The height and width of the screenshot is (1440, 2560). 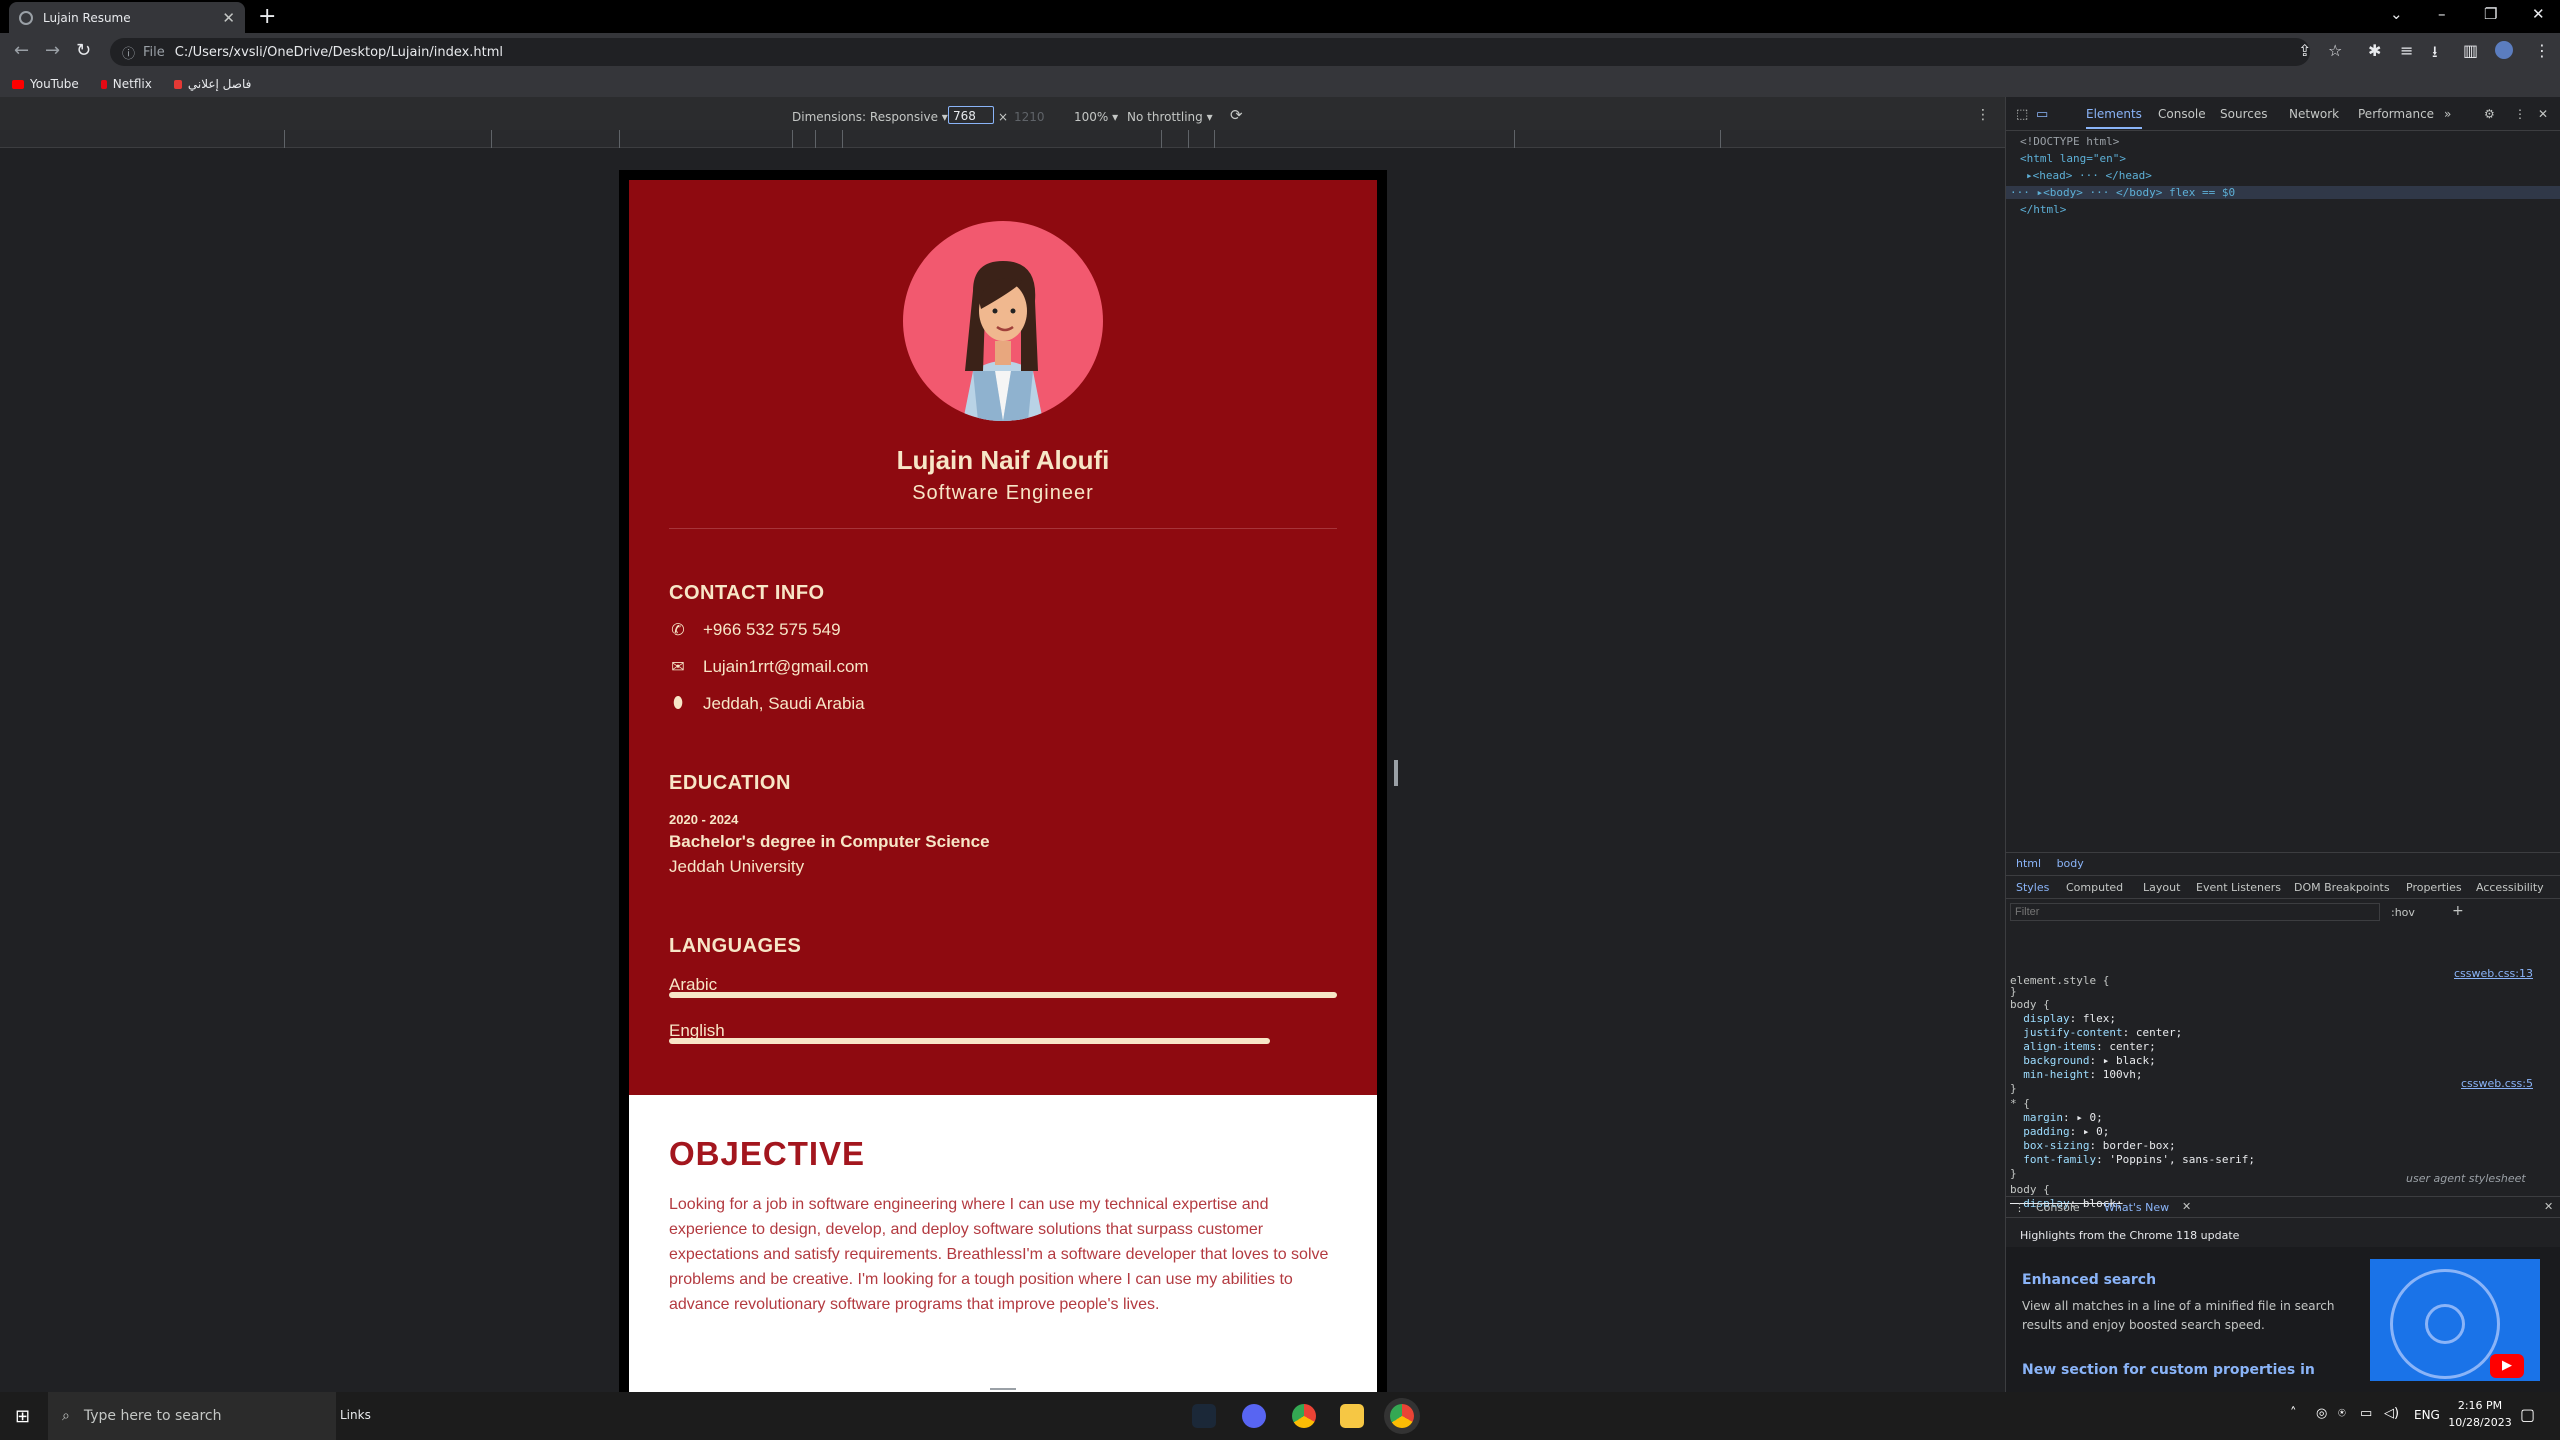 What do you see at coordinates (2070, 863) in the screenshot?
I see `breadcrumb-body: body` at bounding box center [2070, 863].